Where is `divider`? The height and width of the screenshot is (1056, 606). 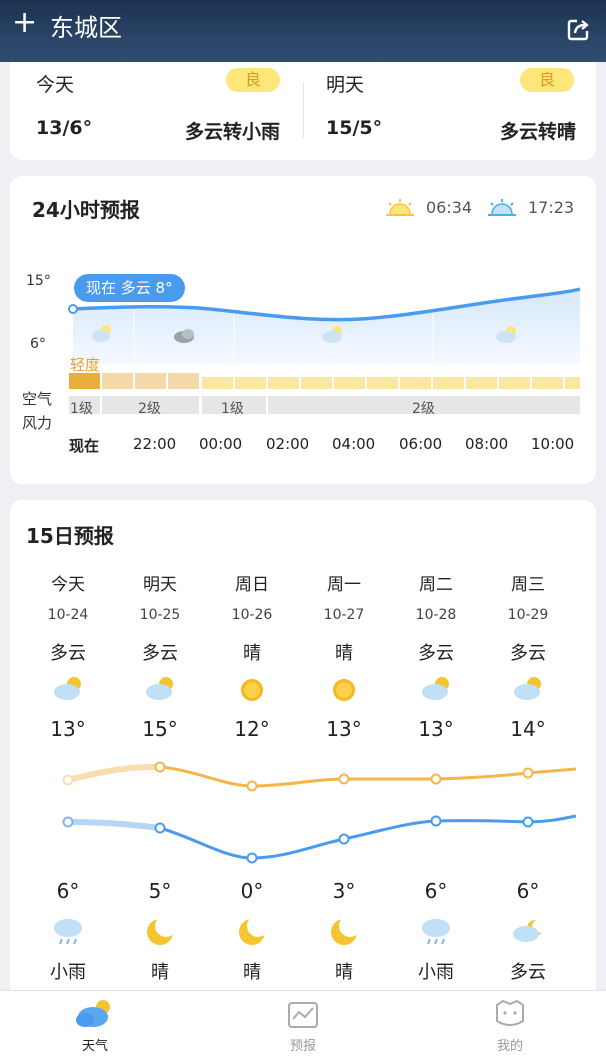 divider is located at coordinates (303, 110).